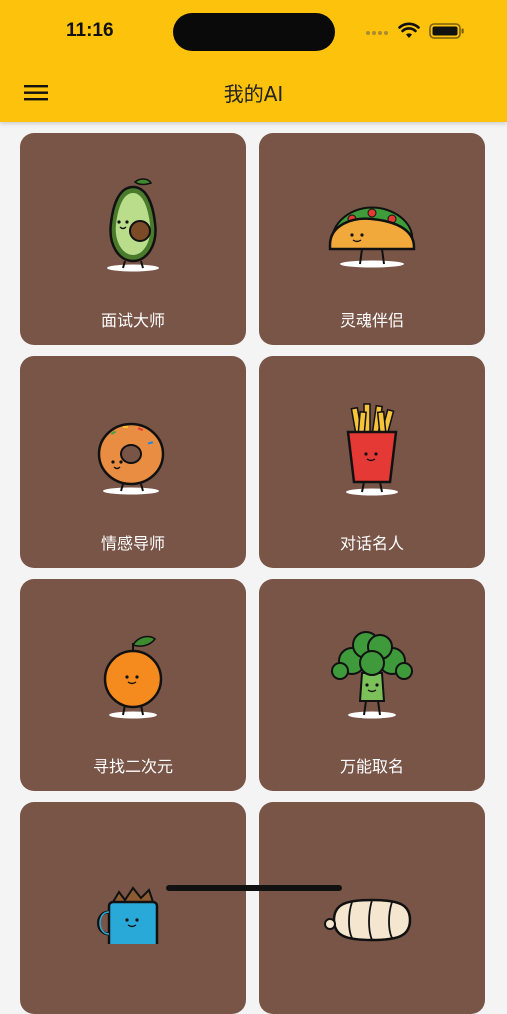 The image size is (507, 1014). What do you see at coordinates (377, 33) in the screenshot?
I see `cellular-signal-icon` at bounding box center [377, 33].